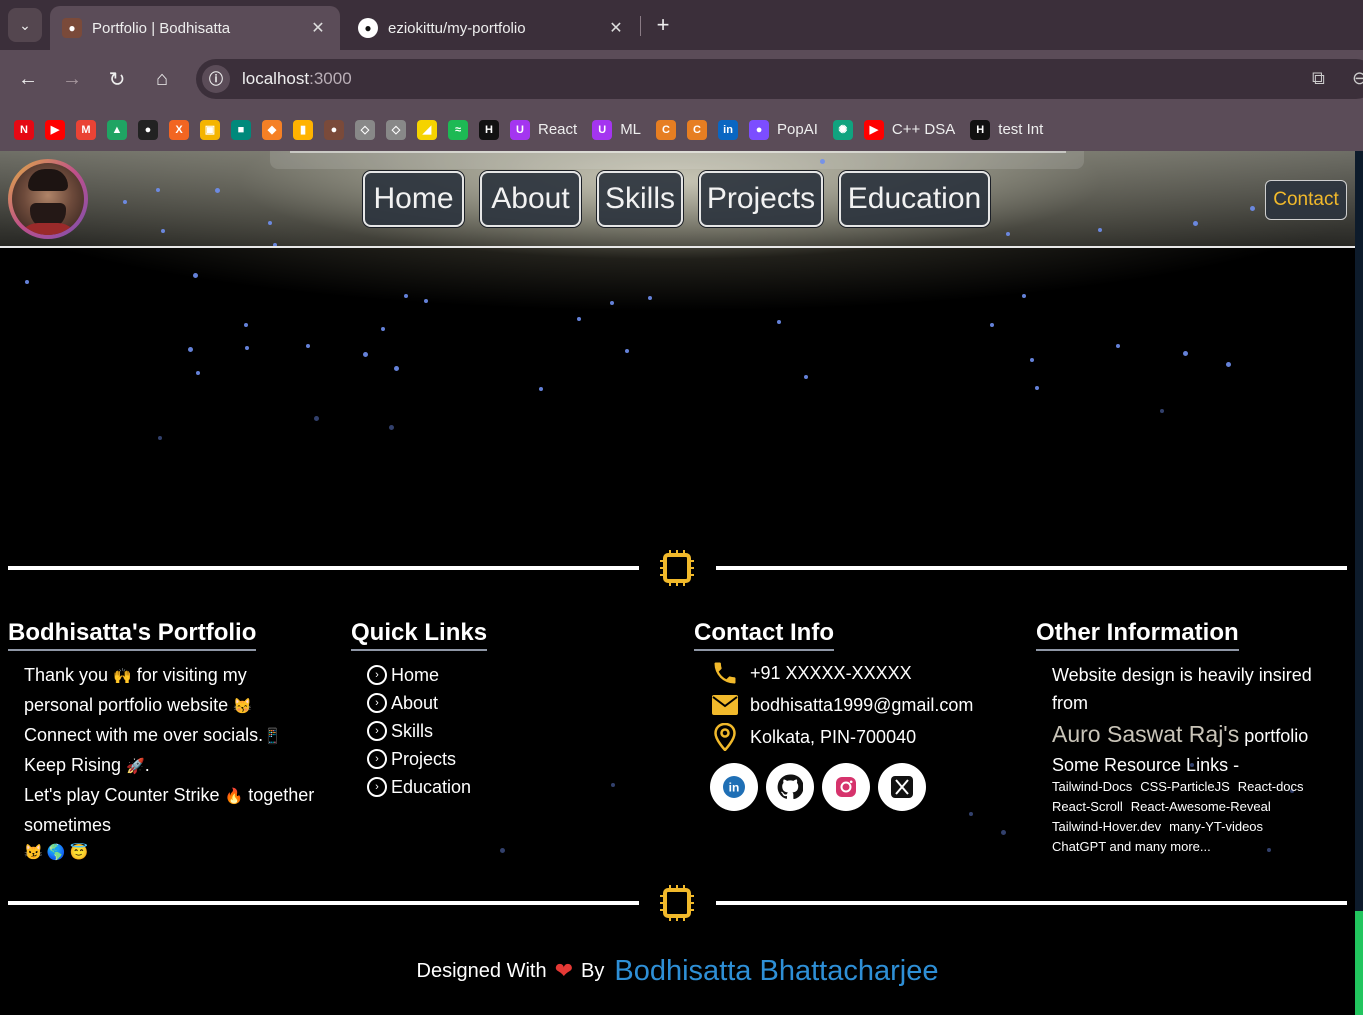 This screenshot has width=1363, height=1015. Describe the element at coordinates (28, 79) in the screenshot. I see `back-arrow-icon: ←` at that location.